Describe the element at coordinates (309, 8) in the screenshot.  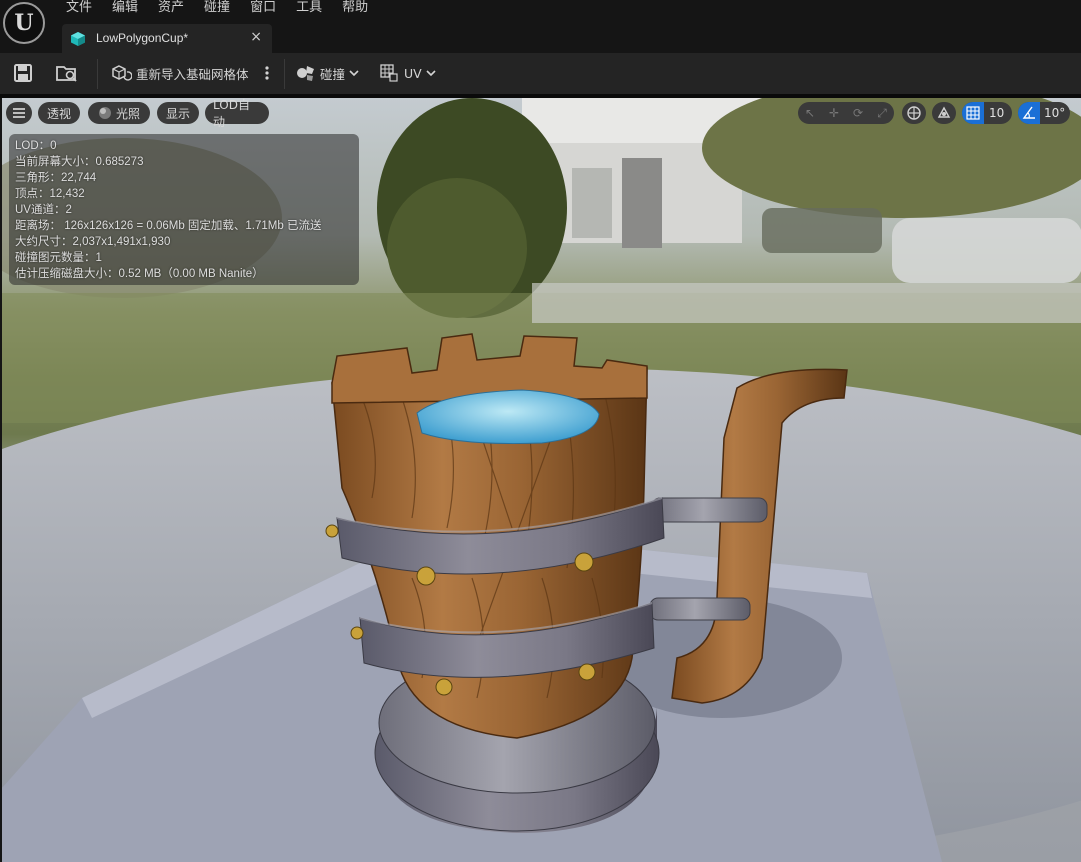
I see `menu-tools: 工具` at that location.